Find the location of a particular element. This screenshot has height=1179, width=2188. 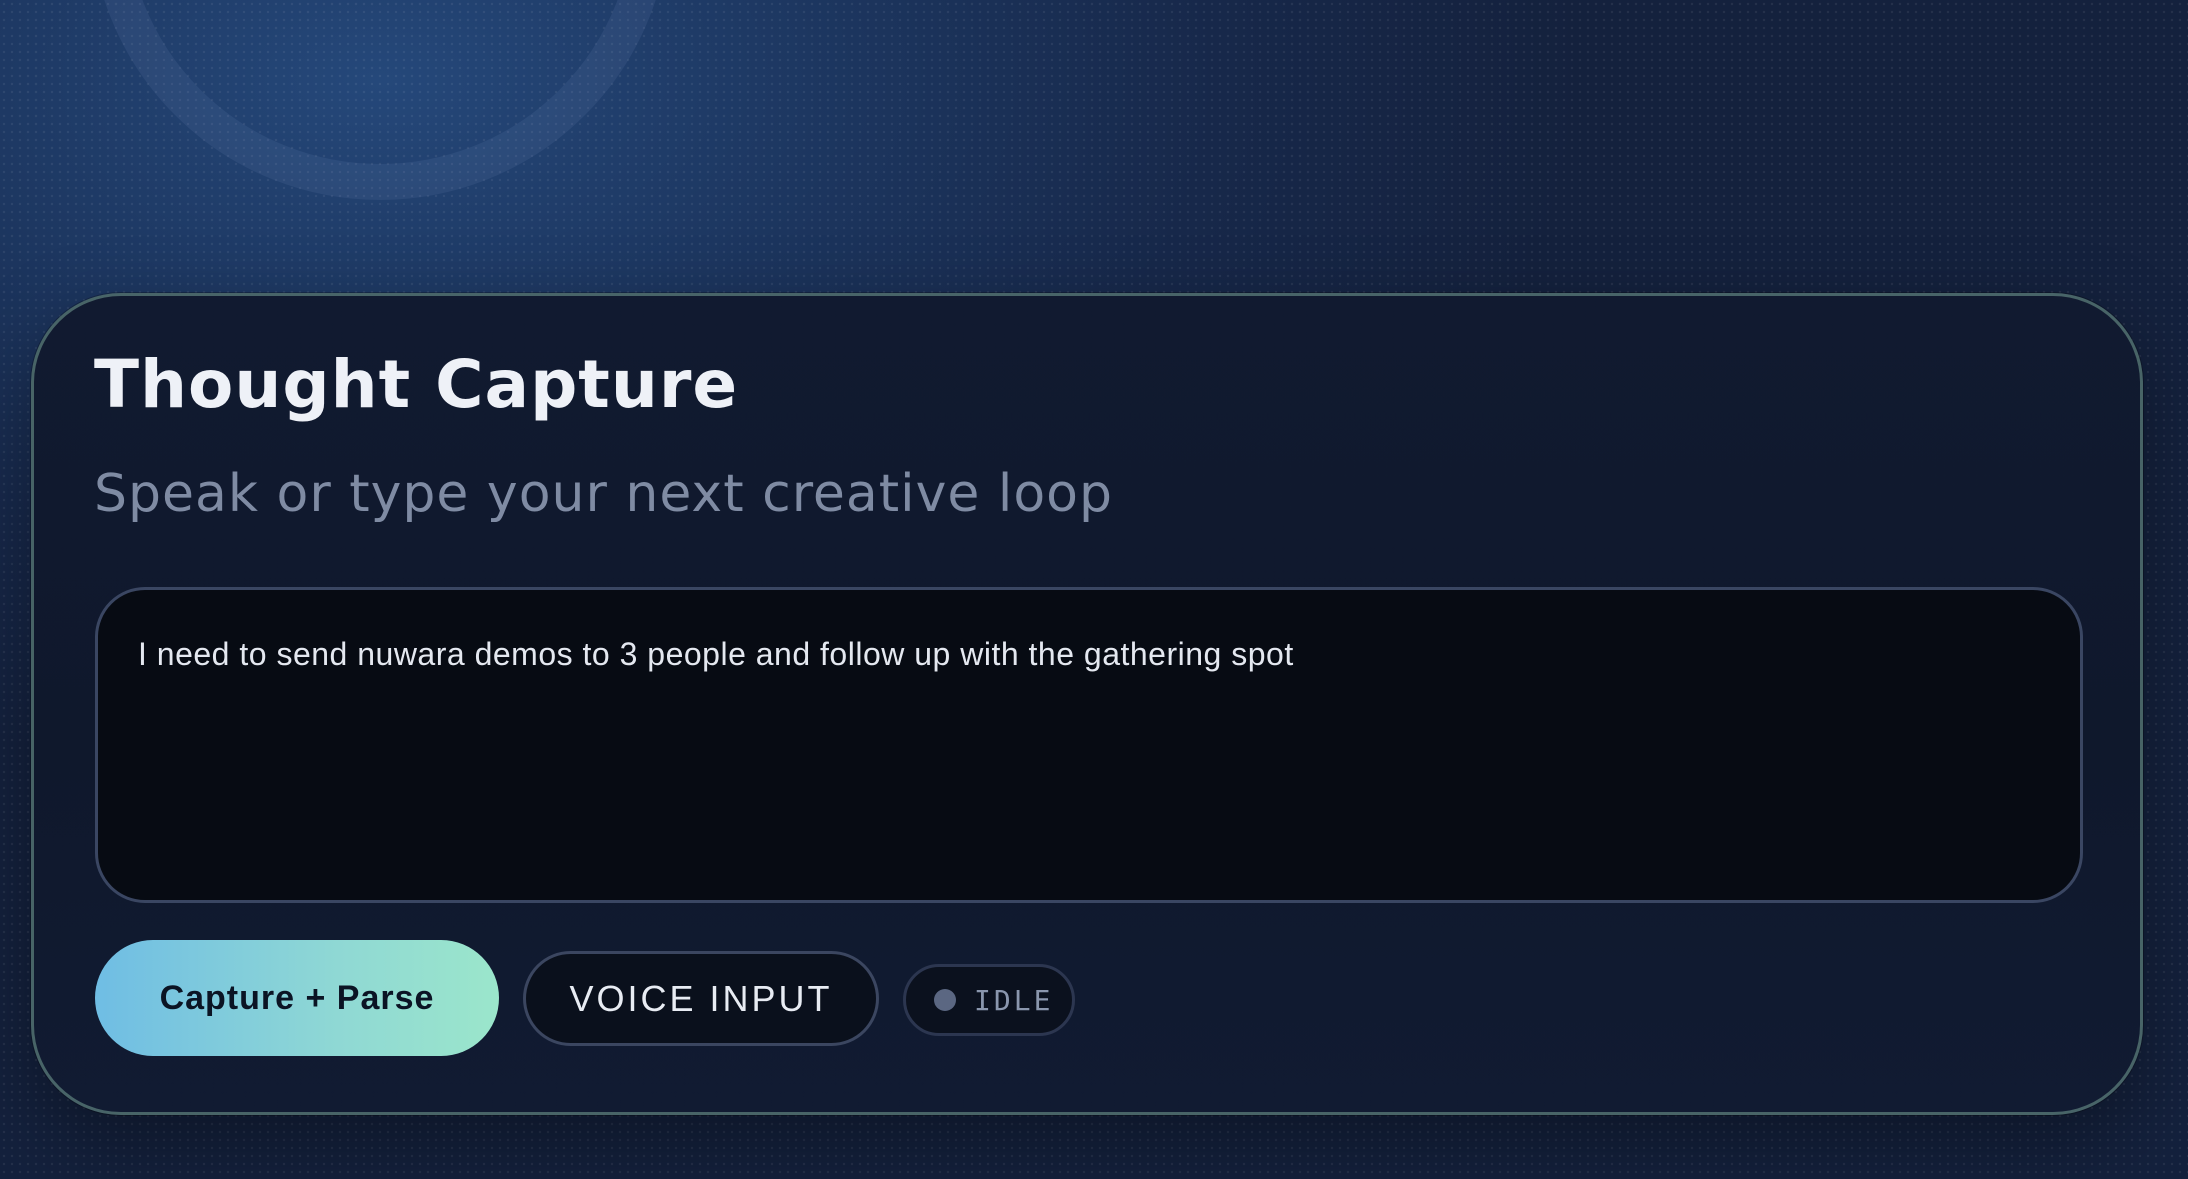

decorative-ring is located at coordinates (380, 100).